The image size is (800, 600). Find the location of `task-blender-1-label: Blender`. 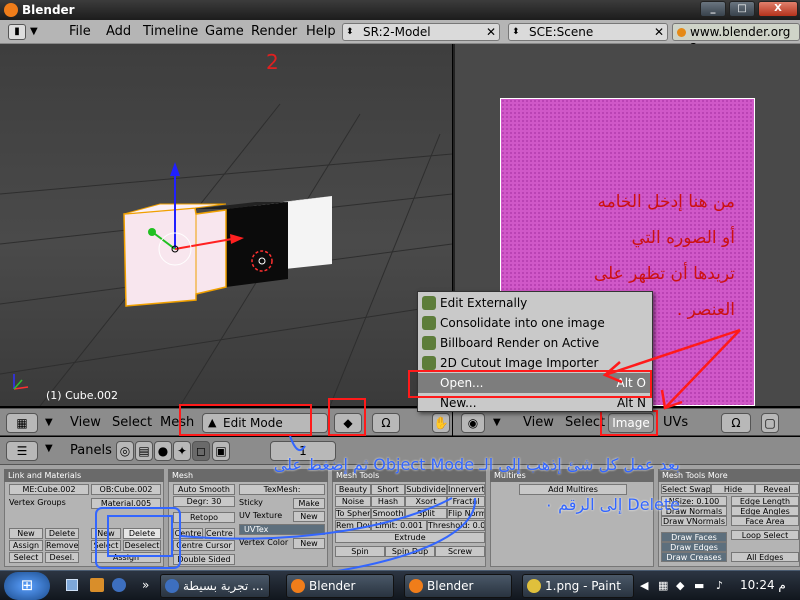

task-blender-1-label: Blender is located at coordinates (332, 586).